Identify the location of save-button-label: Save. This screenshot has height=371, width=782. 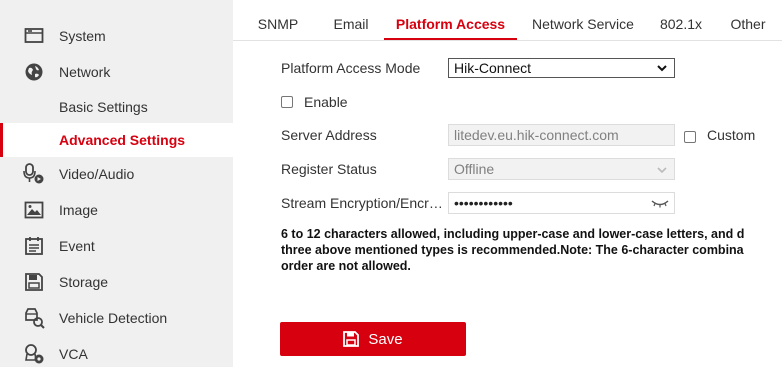
(385, 339).